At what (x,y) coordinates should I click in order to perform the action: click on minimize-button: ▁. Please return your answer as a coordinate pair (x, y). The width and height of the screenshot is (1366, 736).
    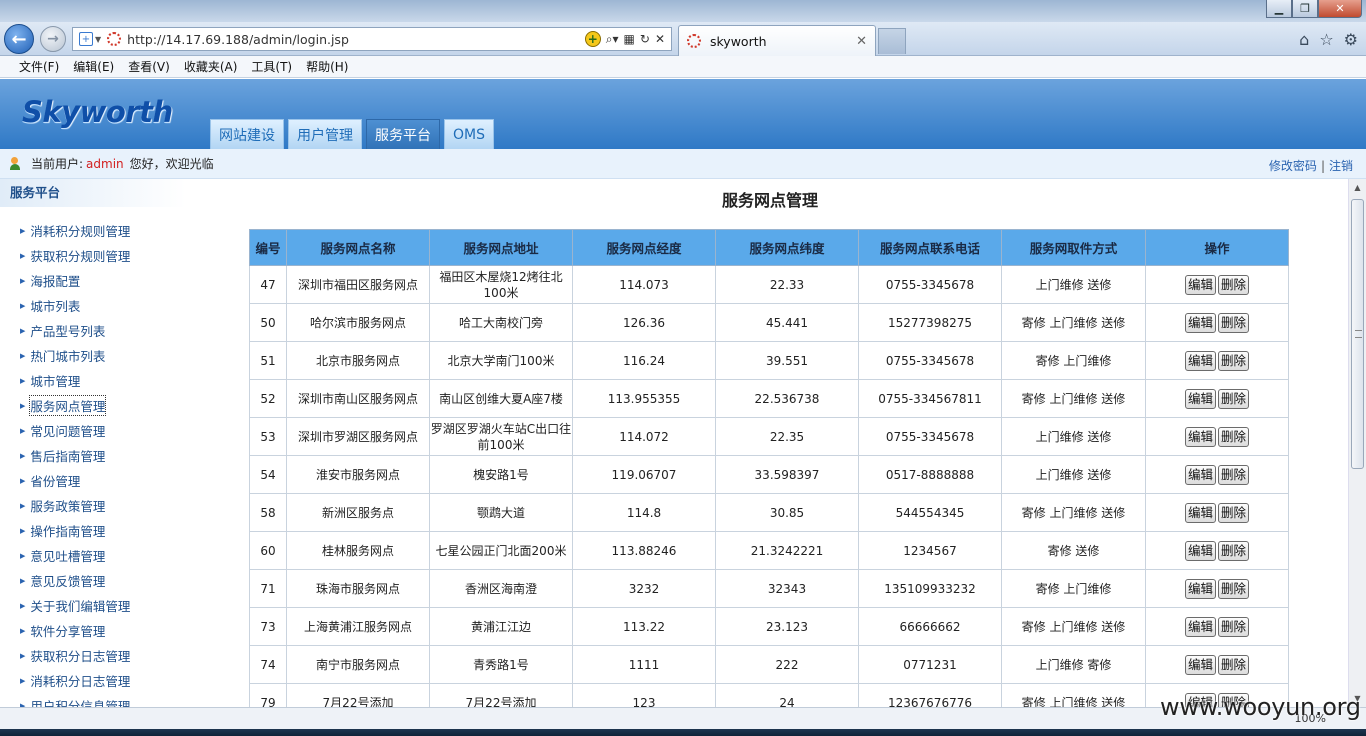
    Looking at the image, I should click on (1279, 9).